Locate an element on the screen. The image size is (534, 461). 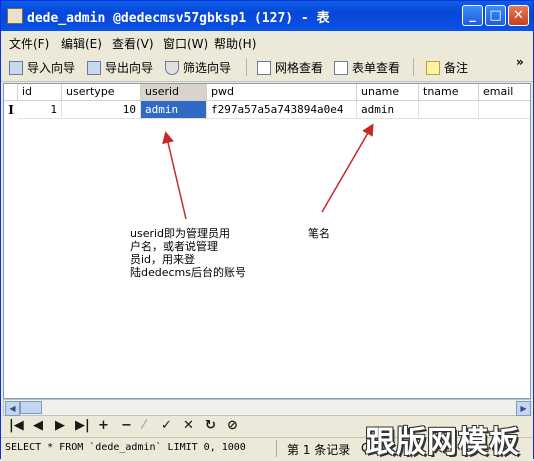
column-header-id: id is located at coordinates (40, 92).